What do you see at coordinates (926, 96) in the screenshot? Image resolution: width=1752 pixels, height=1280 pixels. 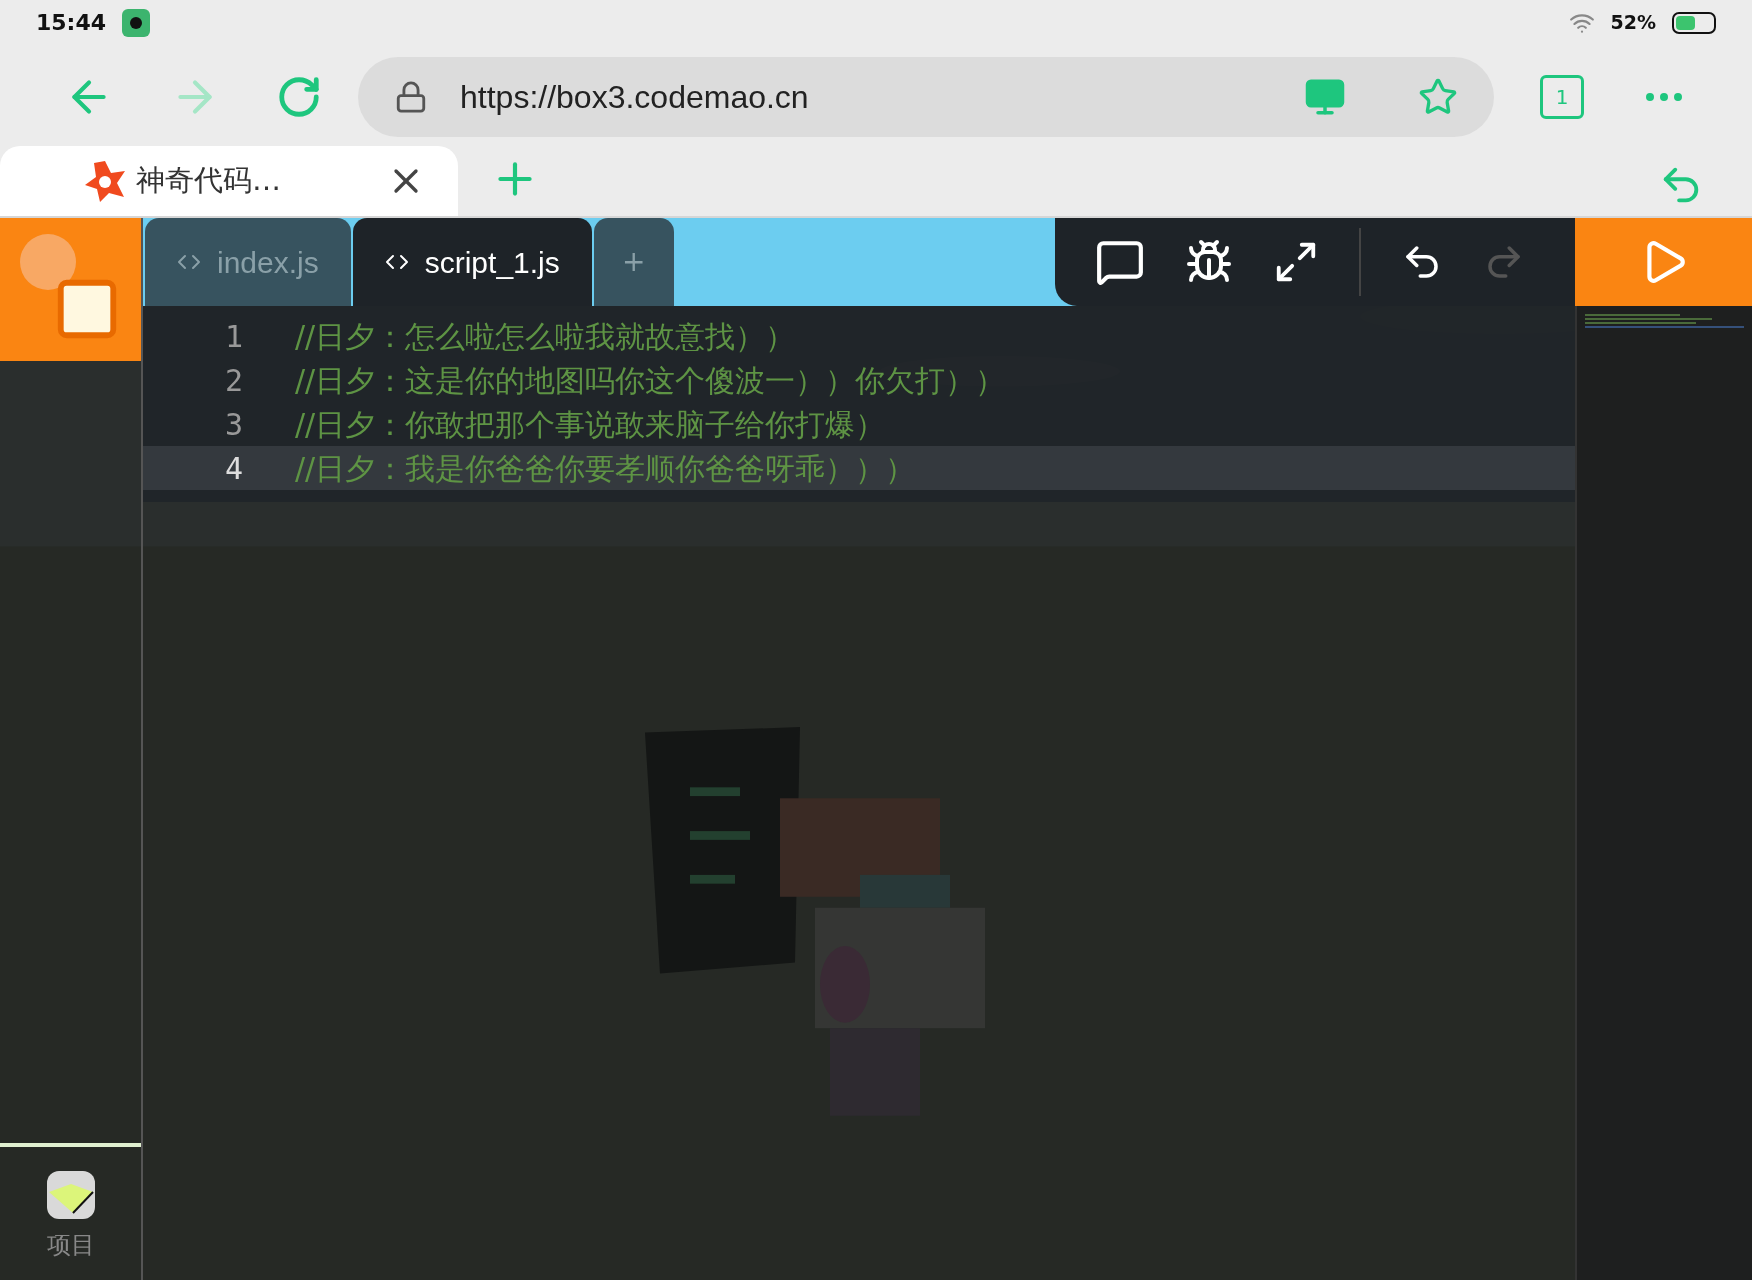 I see `address-bar: https://box3.codemao.cn` at bounding box center [926, 96].